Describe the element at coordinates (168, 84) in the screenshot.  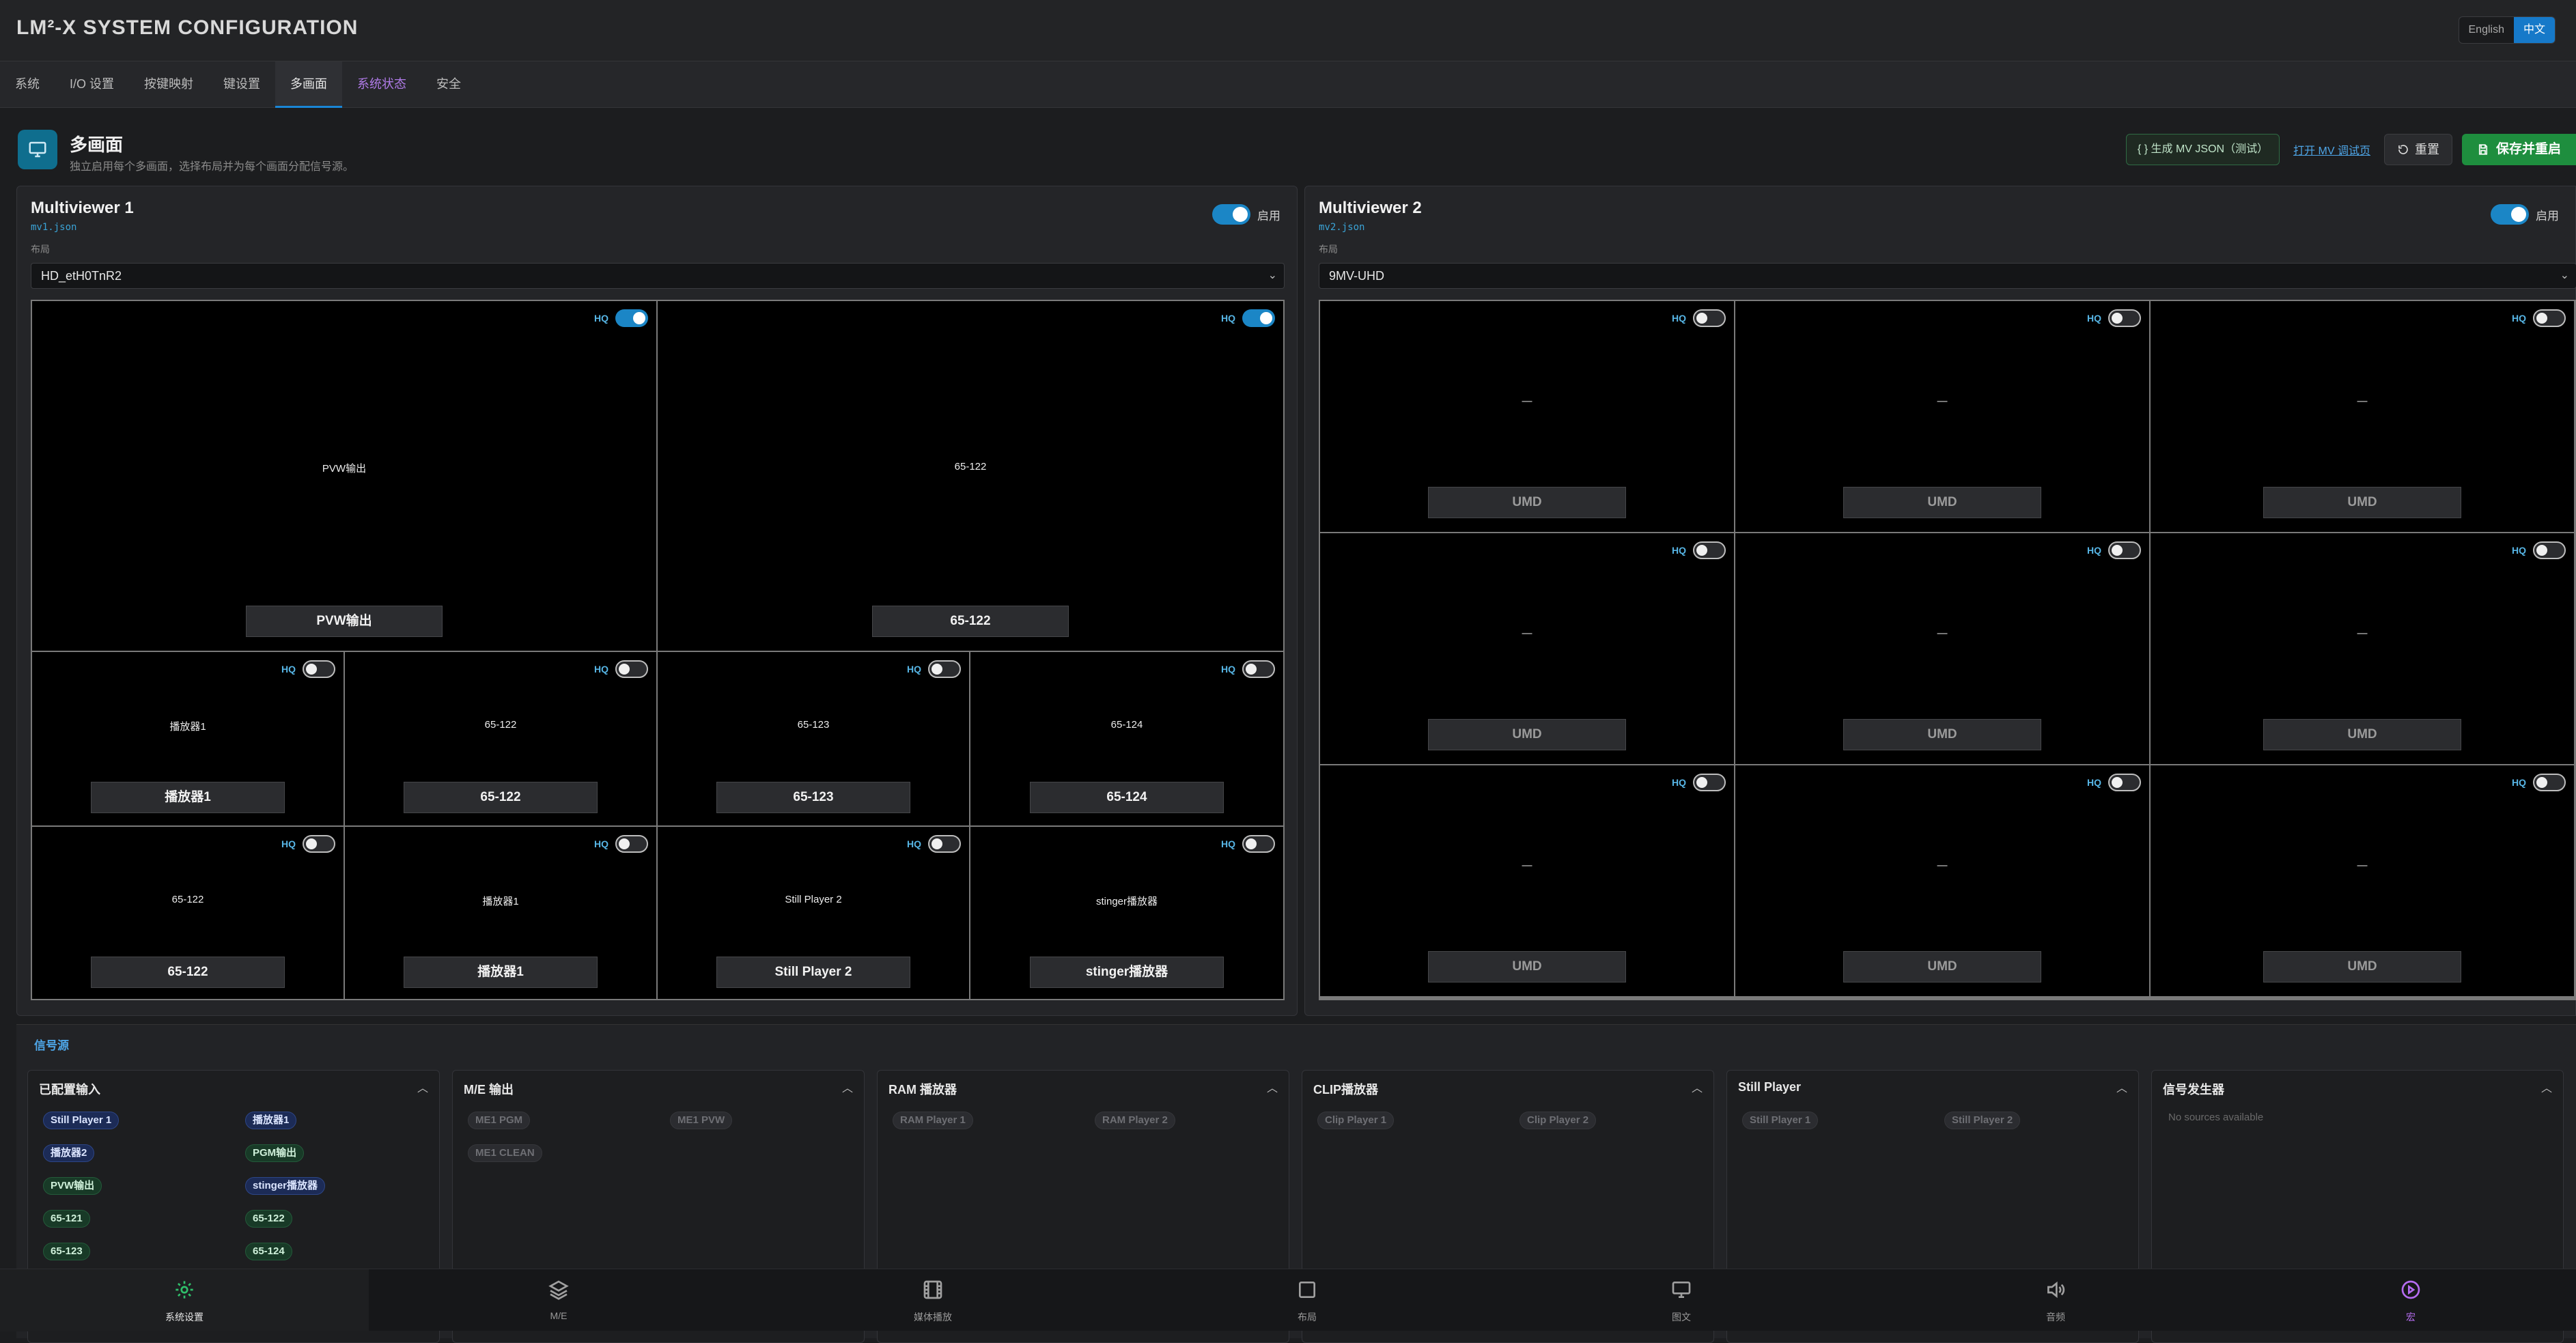
I see `tab-key-mapping: 按键映射` at that location.